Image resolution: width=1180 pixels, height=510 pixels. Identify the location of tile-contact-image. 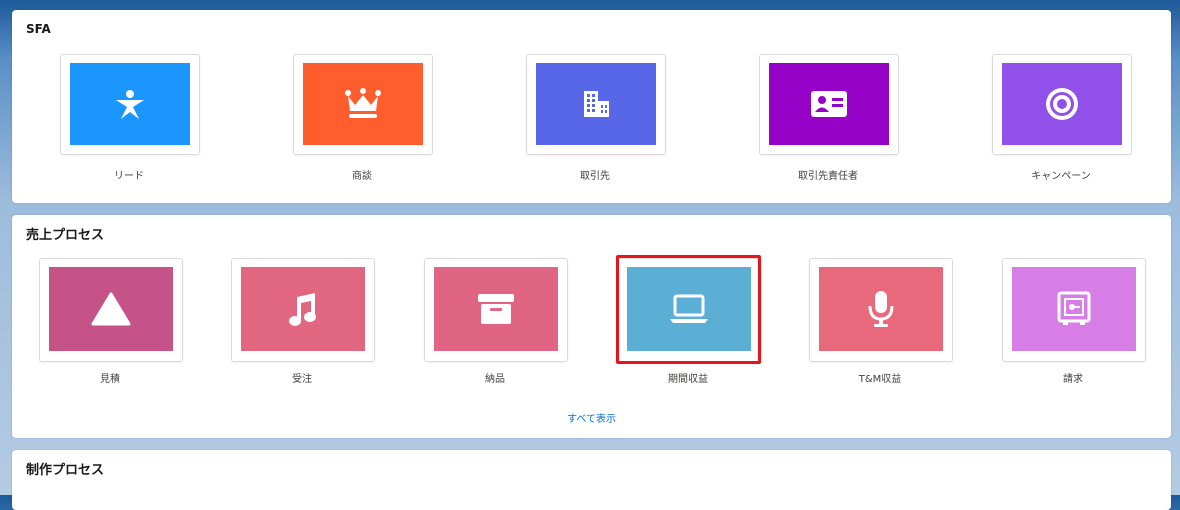
(829, 104).